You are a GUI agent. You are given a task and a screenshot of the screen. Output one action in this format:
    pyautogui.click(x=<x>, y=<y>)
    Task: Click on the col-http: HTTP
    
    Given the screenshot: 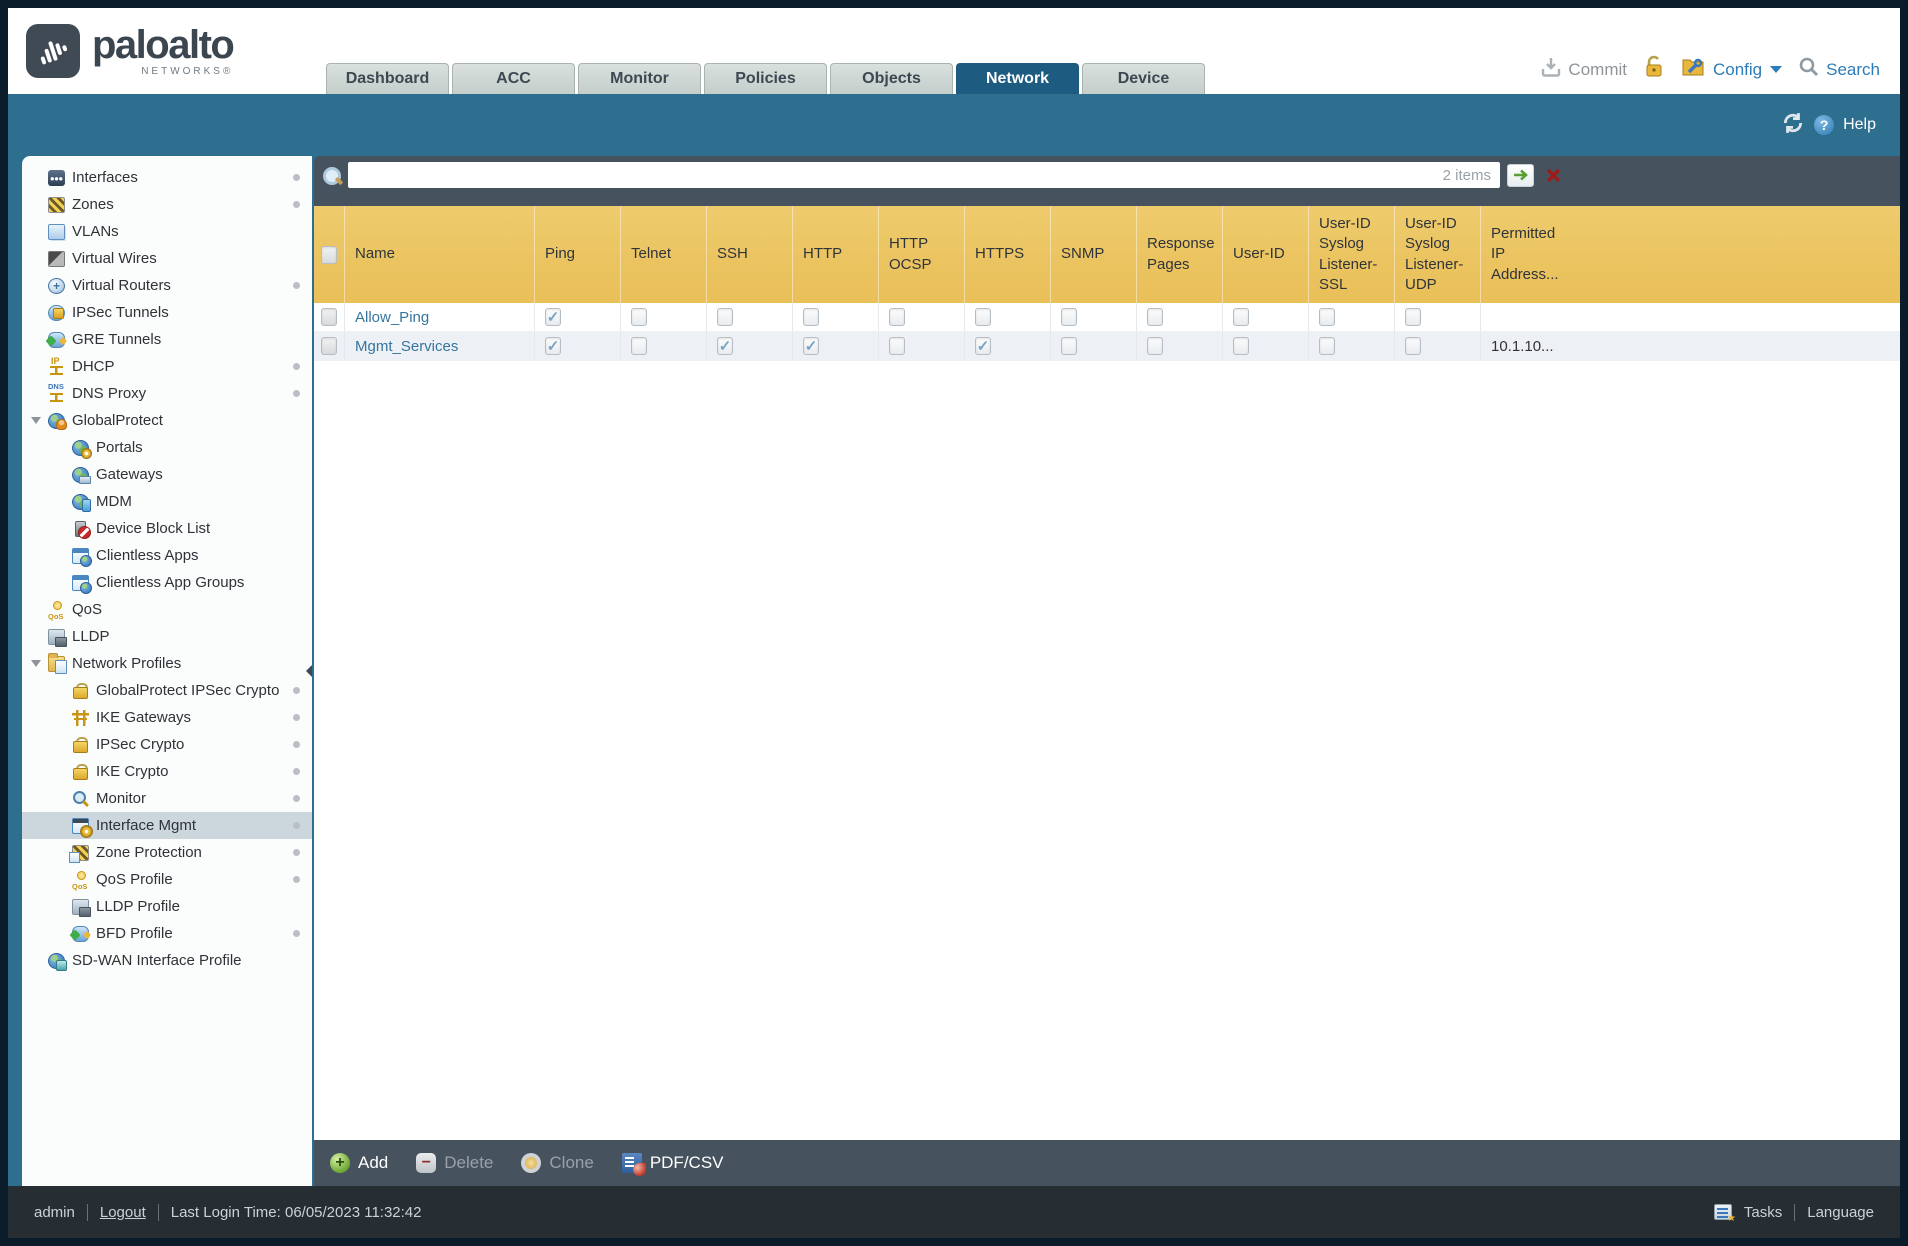 What is the action you would take?
    pyautogui.click(x=835, y=254)
    